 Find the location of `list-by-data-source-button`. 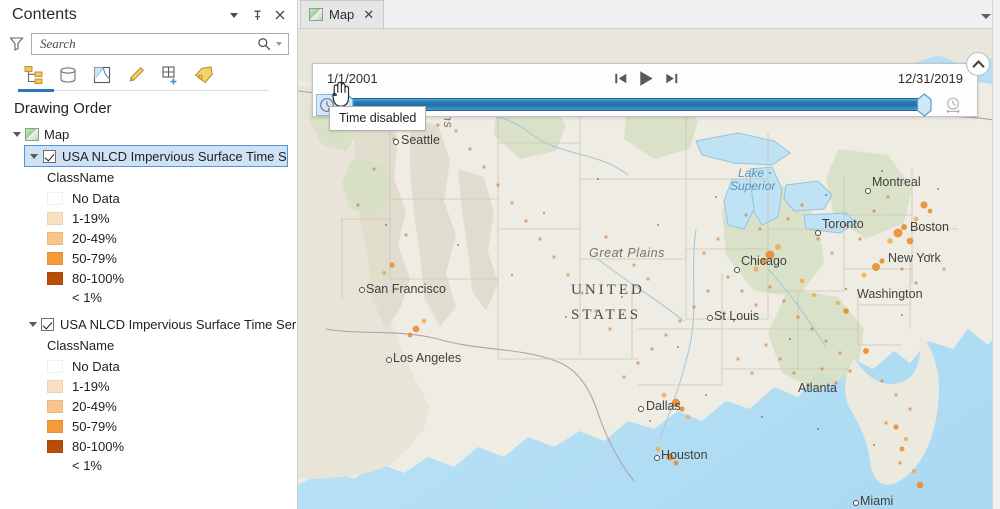

list-by-data-source-button is located at coordinates (68, 75).